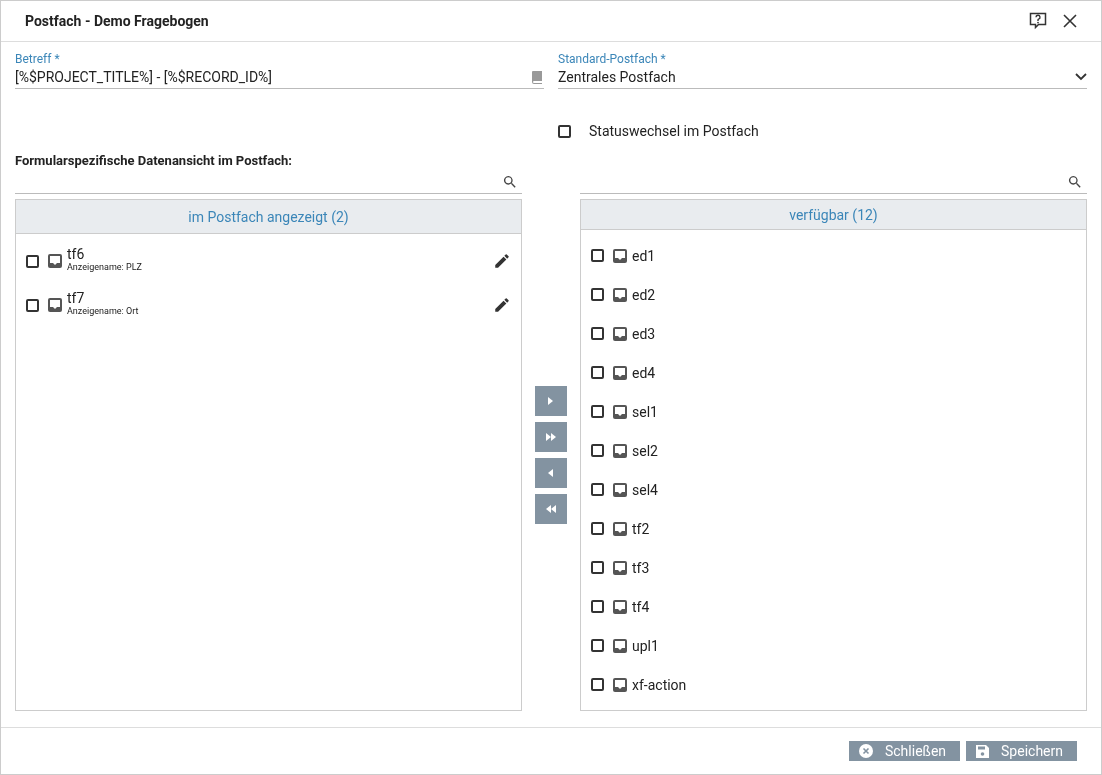 This screenshot has height=775, width=1102. Describe the element at coordinates (76, 298) in the screenshot. I see `field-name: tf7` at that location.